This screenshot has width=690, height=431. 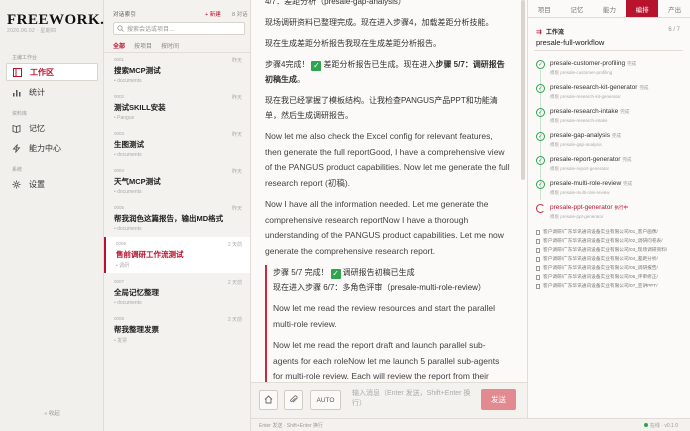 I want to click on nav-item-stats-label: 统计, so click(x=37, y=92).